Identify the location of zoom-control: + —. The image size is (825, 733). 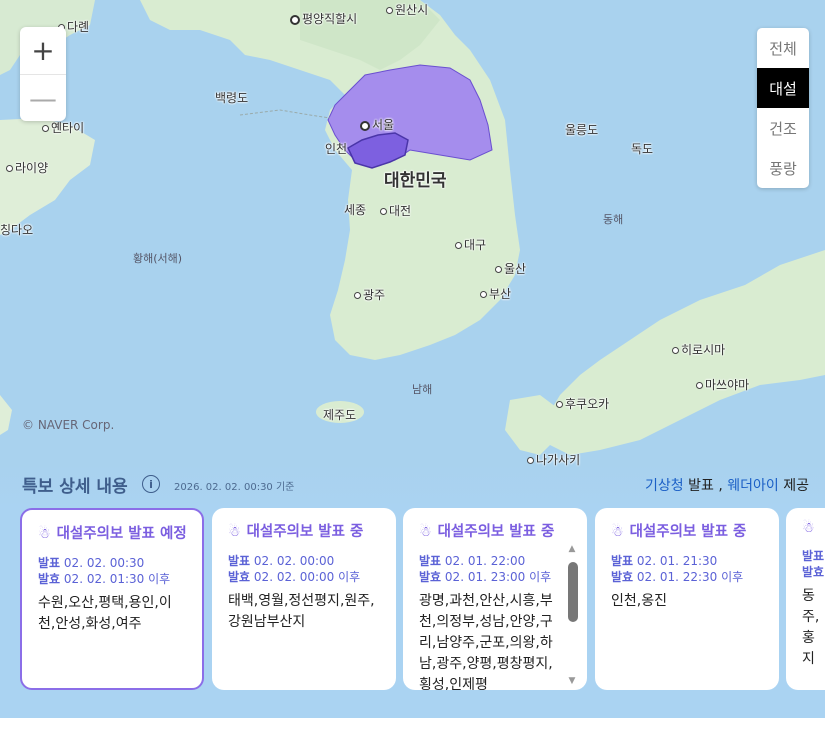
(43, 74).